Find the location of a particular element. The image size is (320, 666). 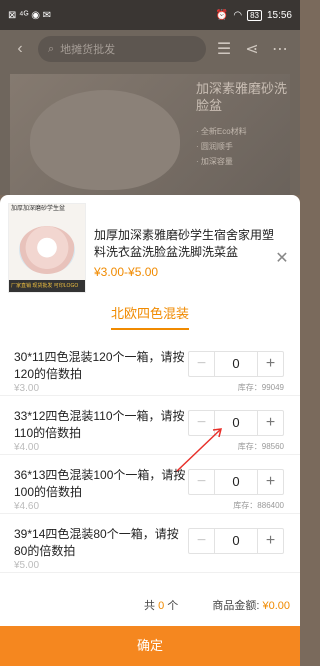

status-bar: ⊠ ⁴ᴳ ◉ ✉ ⏰ ◠ 83 15:56 is located at coordinates (150, 15).